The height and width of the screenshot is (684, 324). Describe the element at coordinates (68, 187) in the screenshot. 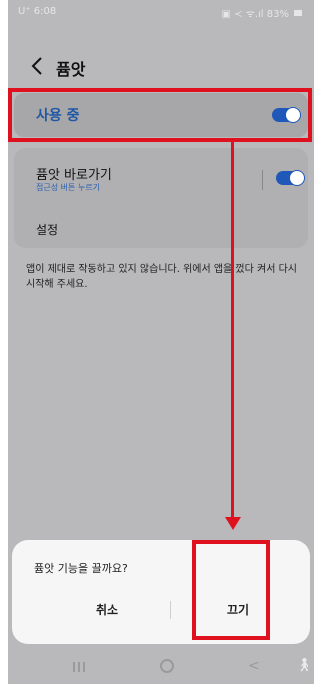

I see `shortcut-subtitle: 접근성 버튼 누르기` at that location.